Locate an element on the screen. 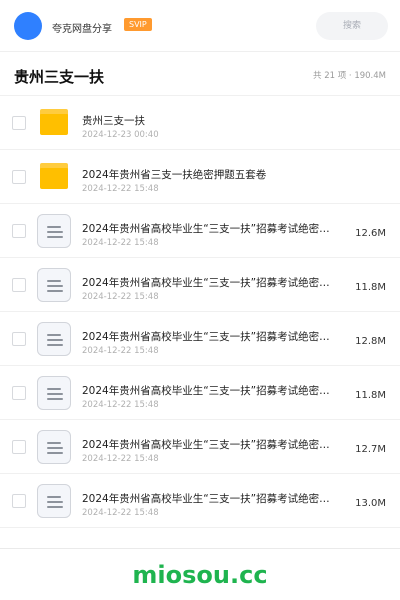 This screenshot has height=600, width=400. item-name: 贵州三支一扶 is located at coordinates (211, 120).